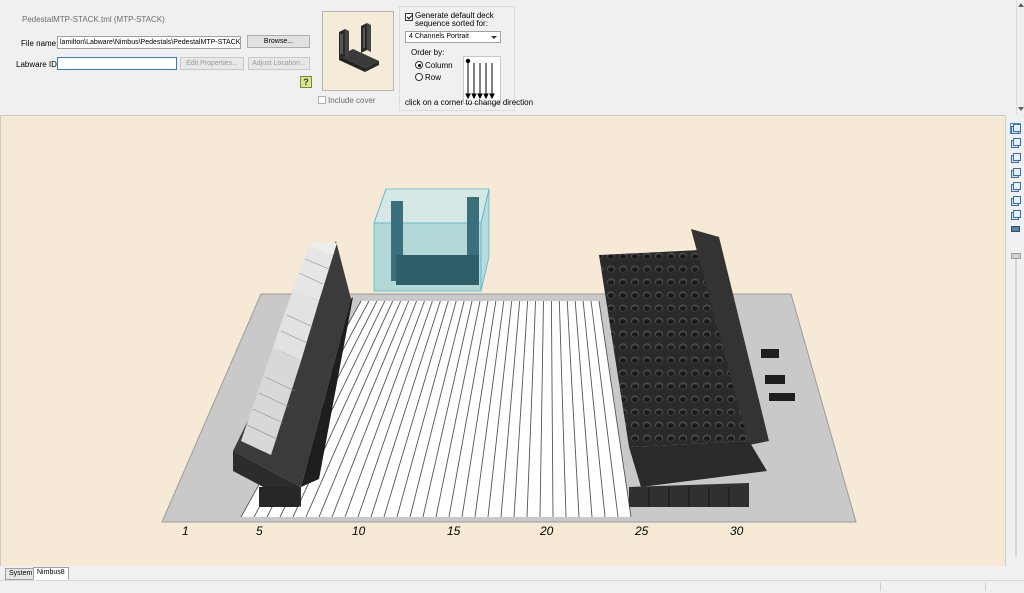  I want to click on scroll-up-icon, so click(1021, 5).